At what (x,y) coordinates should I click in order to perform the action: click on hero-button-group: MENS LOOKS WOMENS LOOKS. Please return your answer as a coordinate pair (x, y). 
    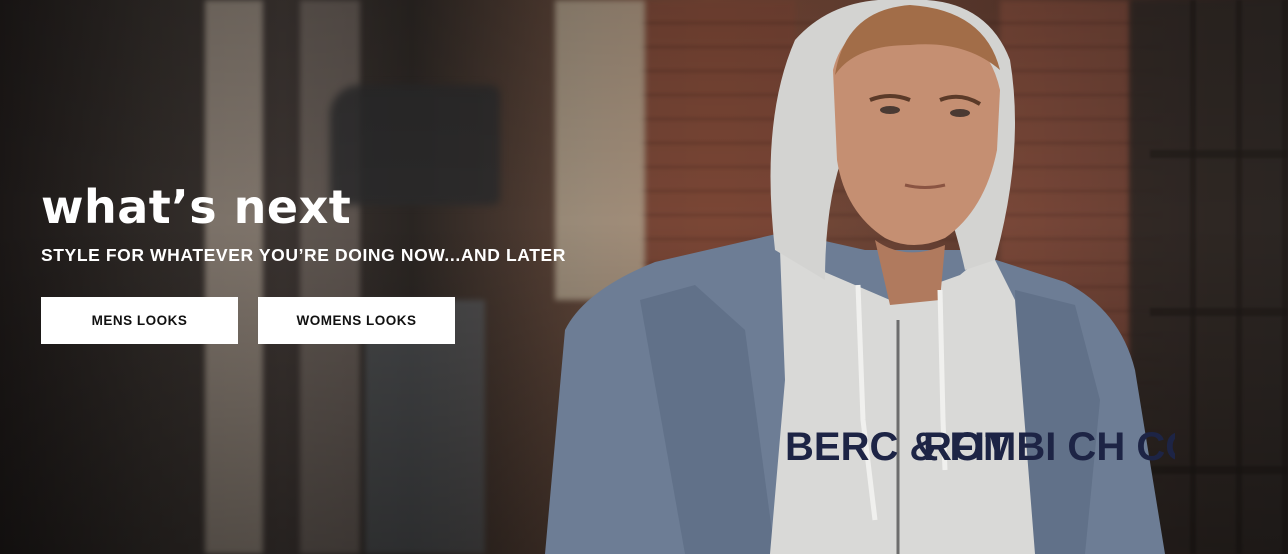
    Looking at the image, I should click on (303, 320).